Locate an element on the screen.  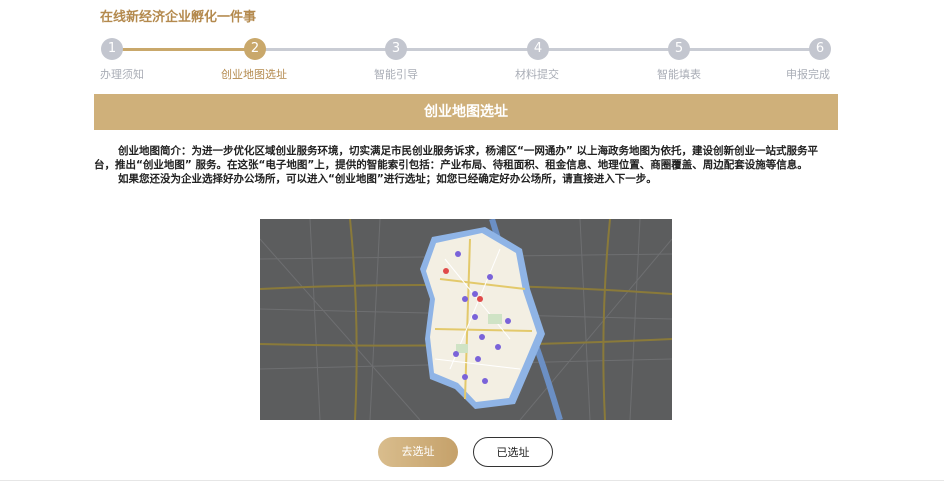
step-3-label: 智能引导 is located at coordinates (396, 74).